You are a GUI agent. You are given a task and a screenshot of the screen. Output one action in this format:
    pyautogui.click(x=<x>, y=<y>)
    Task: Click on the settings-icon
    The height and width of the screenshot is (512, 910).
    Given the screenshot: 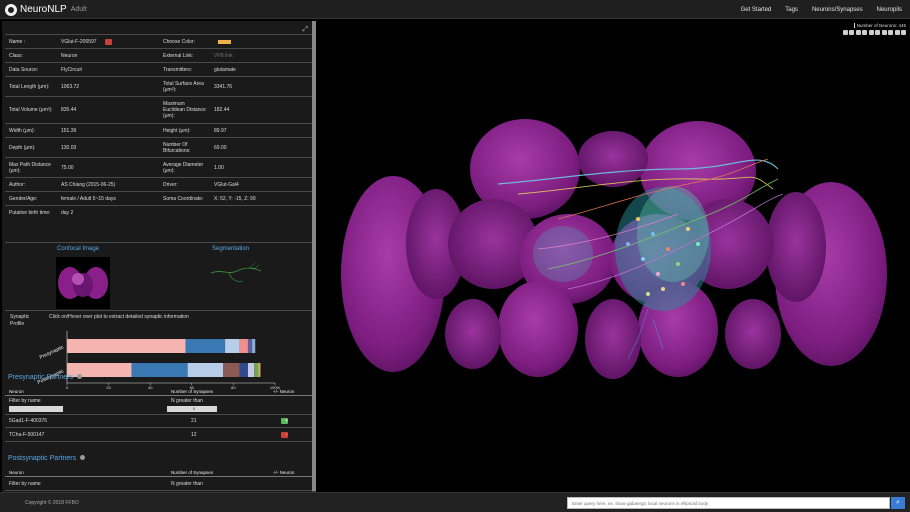 What is the action you would take?
    pyautogui.click(x=877, y=32)
    